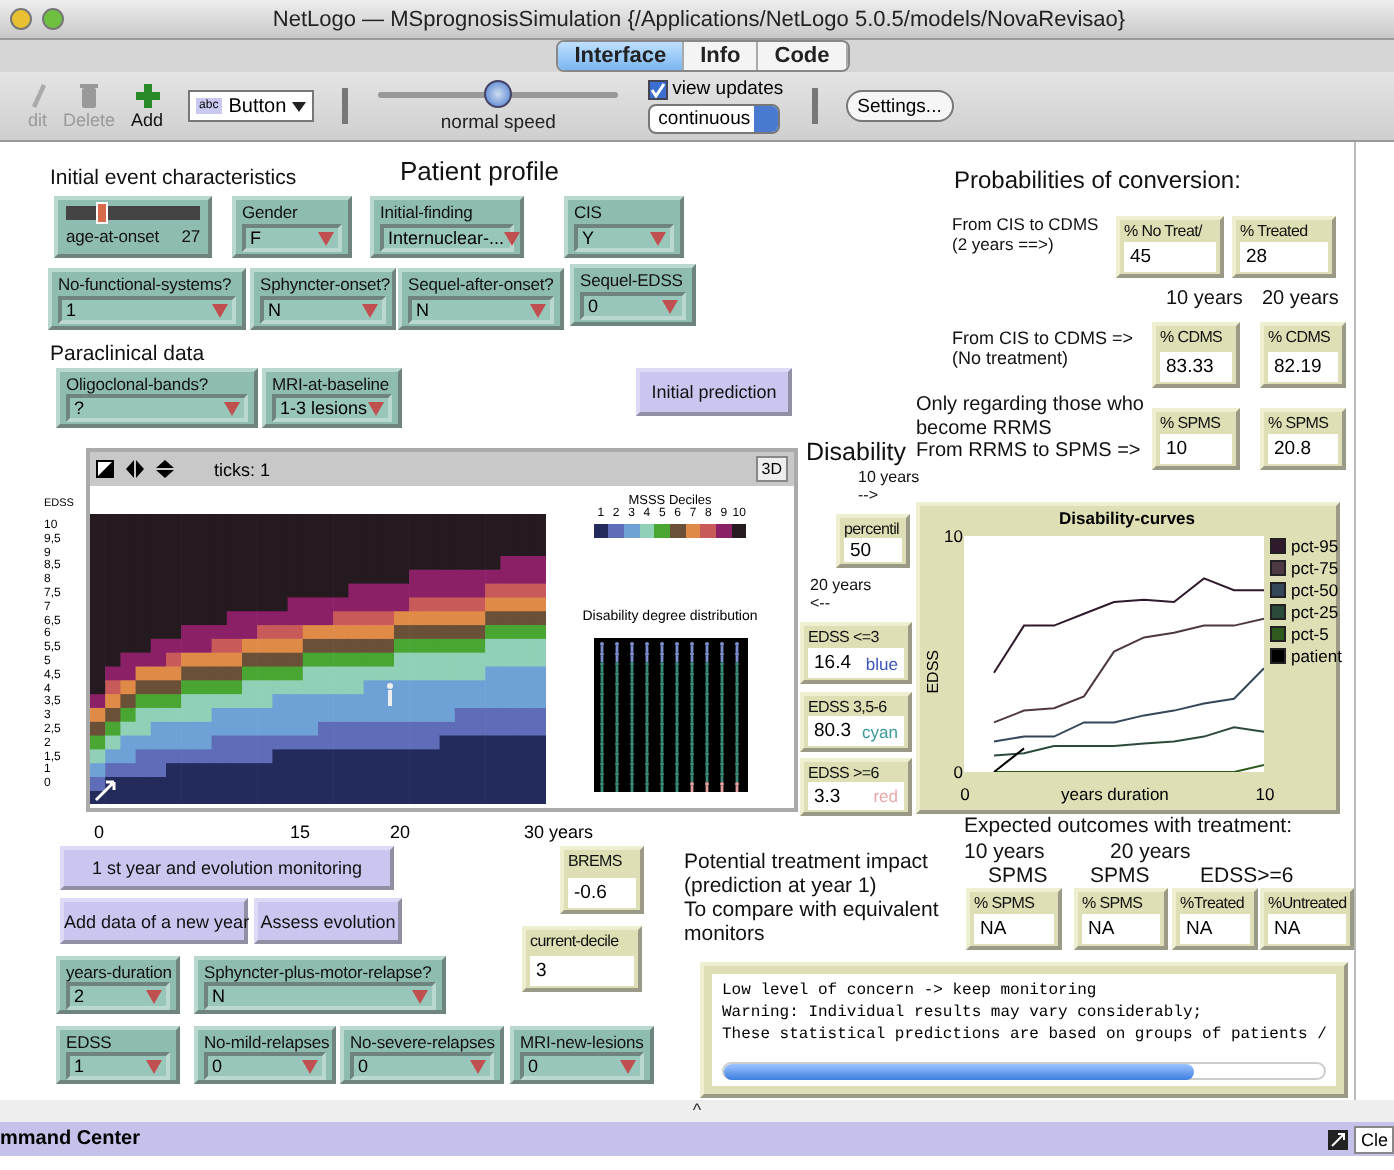 The height and width of the screenshot is (1170, 1394). Describe the element at coordinates (427, 212) in the screenshot. I see `chooser-label: Initial-finding` at that location.